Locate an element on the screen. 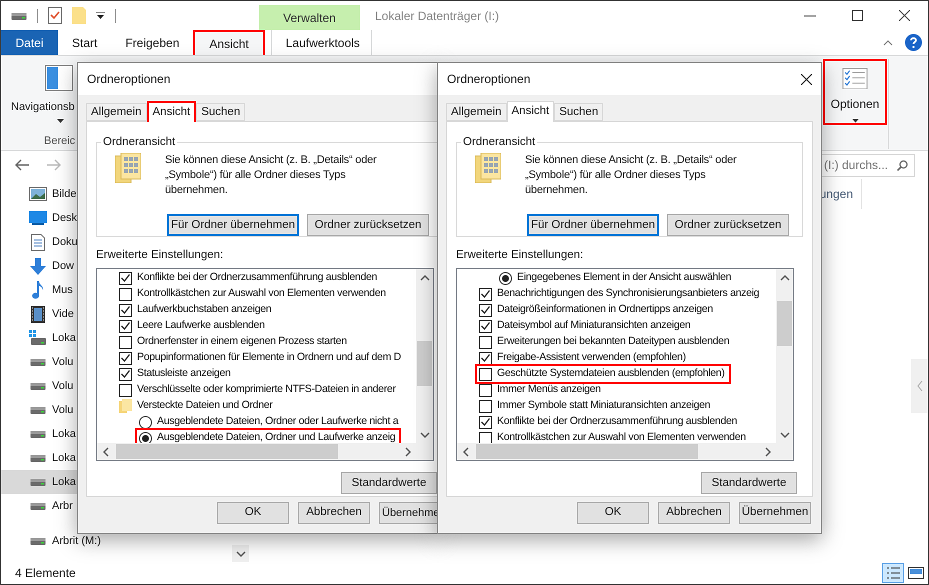  setting-label: Popupinformationen für Elemente in Ordnern und auf dem D is located at coordinates (269, 358).